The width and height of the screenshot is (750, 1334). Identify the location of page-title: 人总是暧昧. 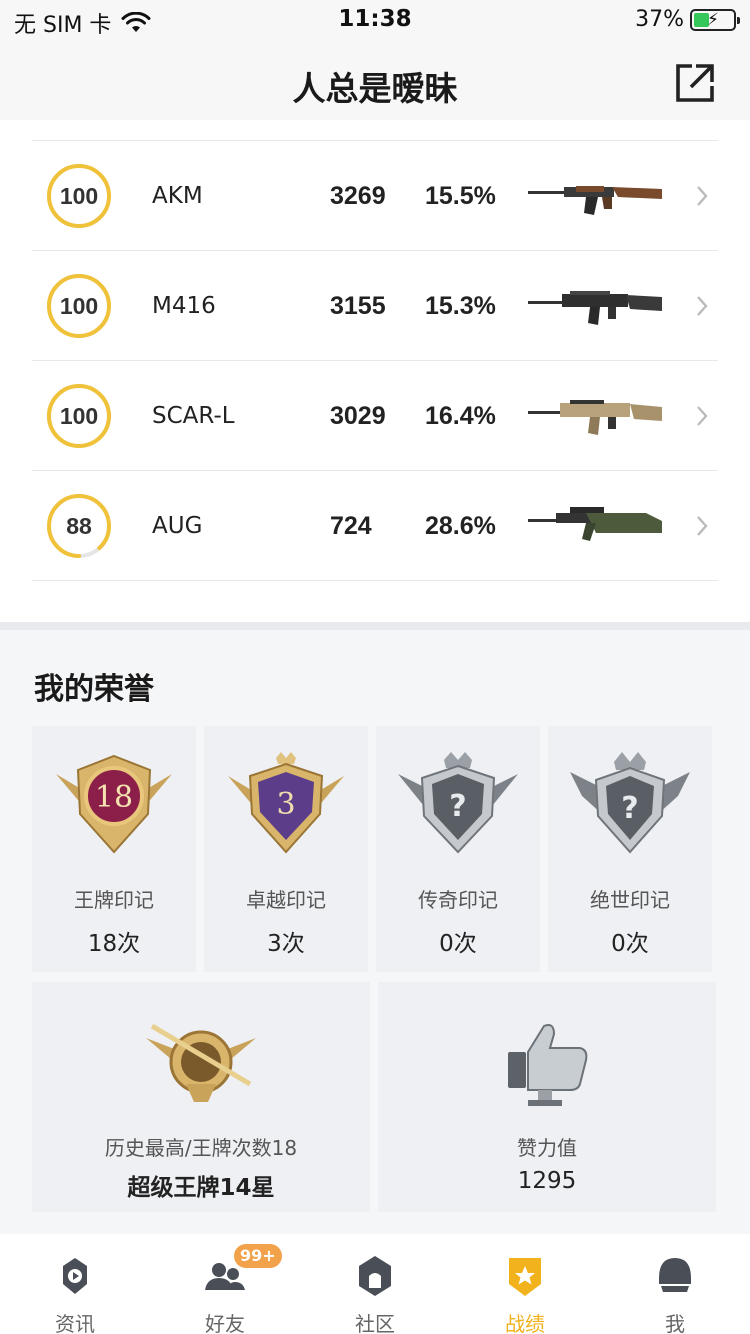
(375, 88).